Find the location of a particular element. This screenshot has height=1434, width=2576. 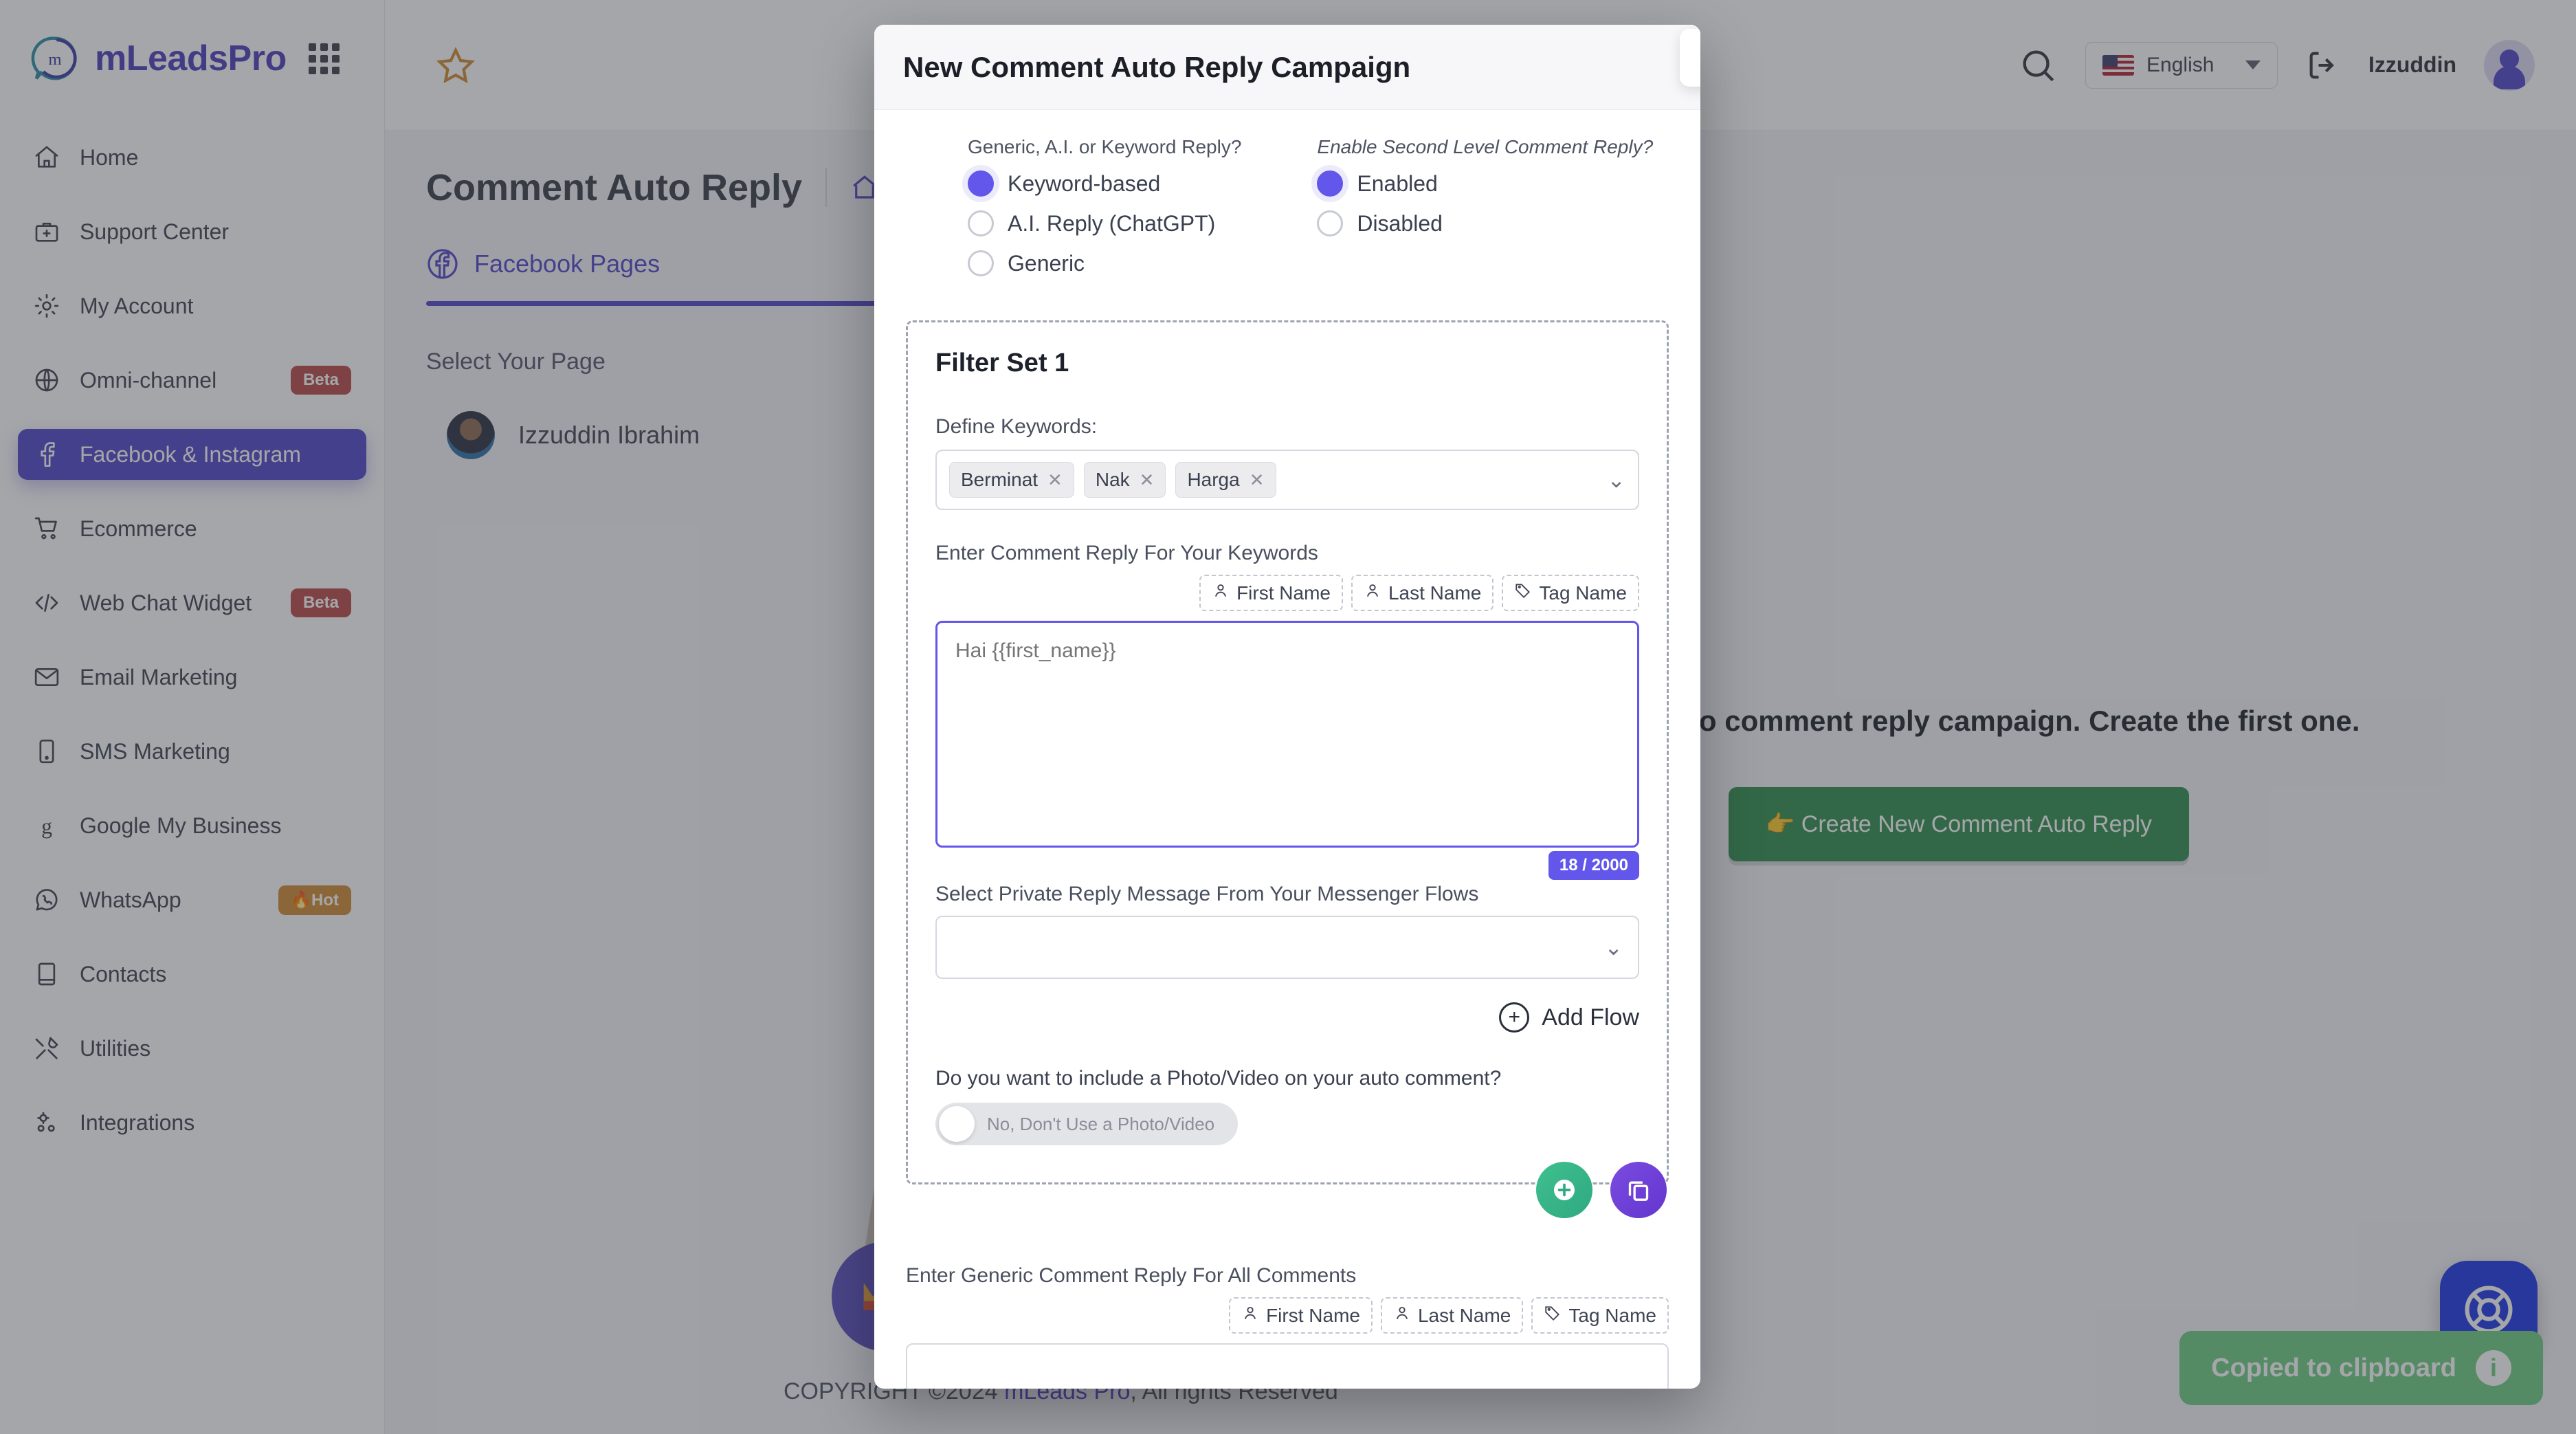

radio-label: Keyword-based is located at coordinates (1084, 183).